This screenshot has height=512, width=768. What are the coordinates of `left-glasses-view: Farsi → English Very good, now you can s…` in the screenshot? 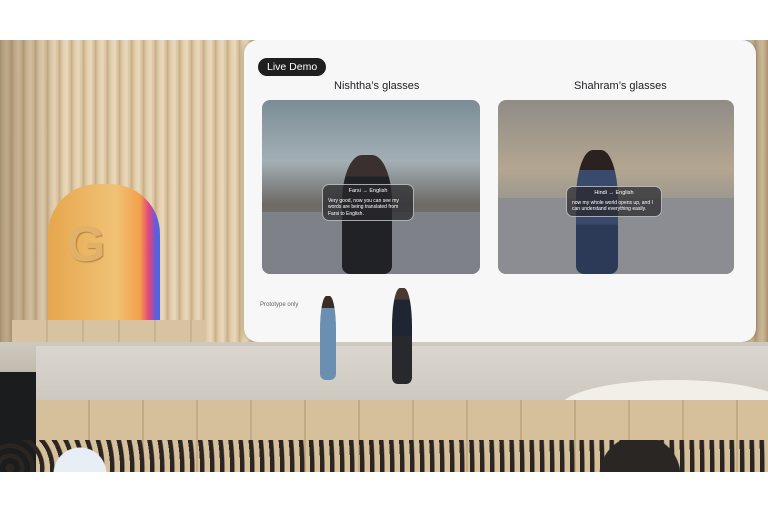 It's located at (371, 187).